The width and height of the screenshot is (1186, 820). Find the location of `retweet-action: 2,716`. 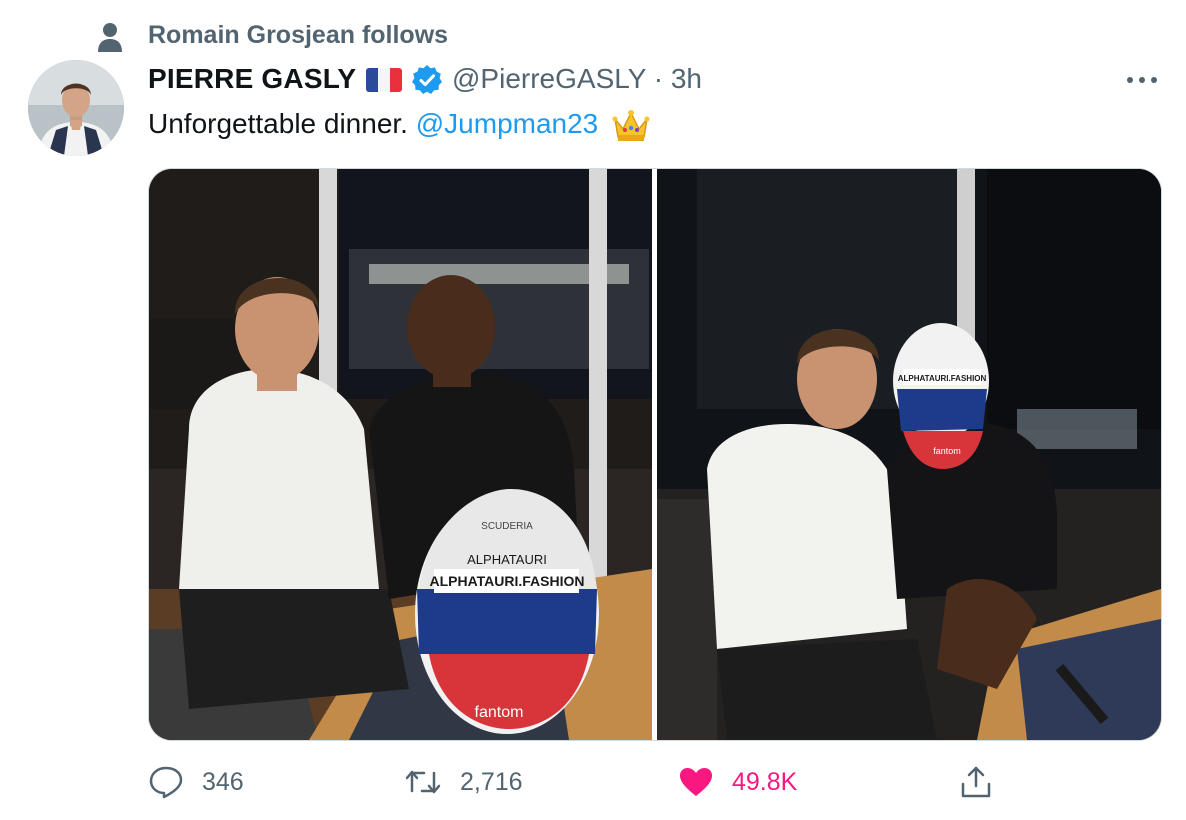

retweet-action: 2,716 is located at coordinates (463, 782).